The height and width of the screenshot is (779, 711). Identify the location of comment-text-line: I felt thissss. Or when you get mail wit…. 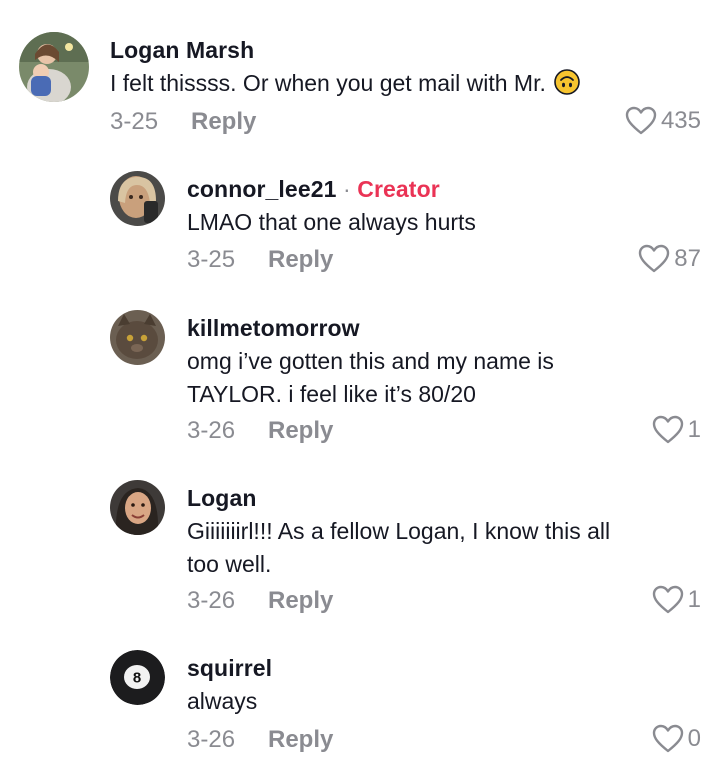
(328, 83).